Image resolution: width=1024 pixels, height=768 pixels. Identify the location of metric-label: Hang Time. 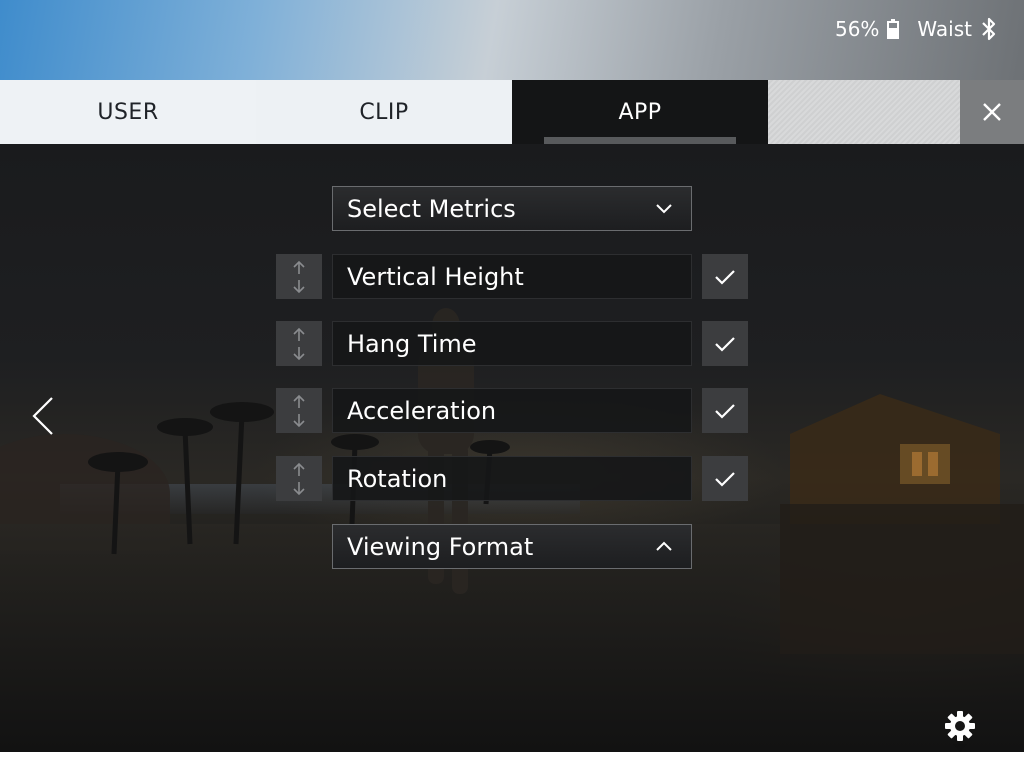
(512, 343).